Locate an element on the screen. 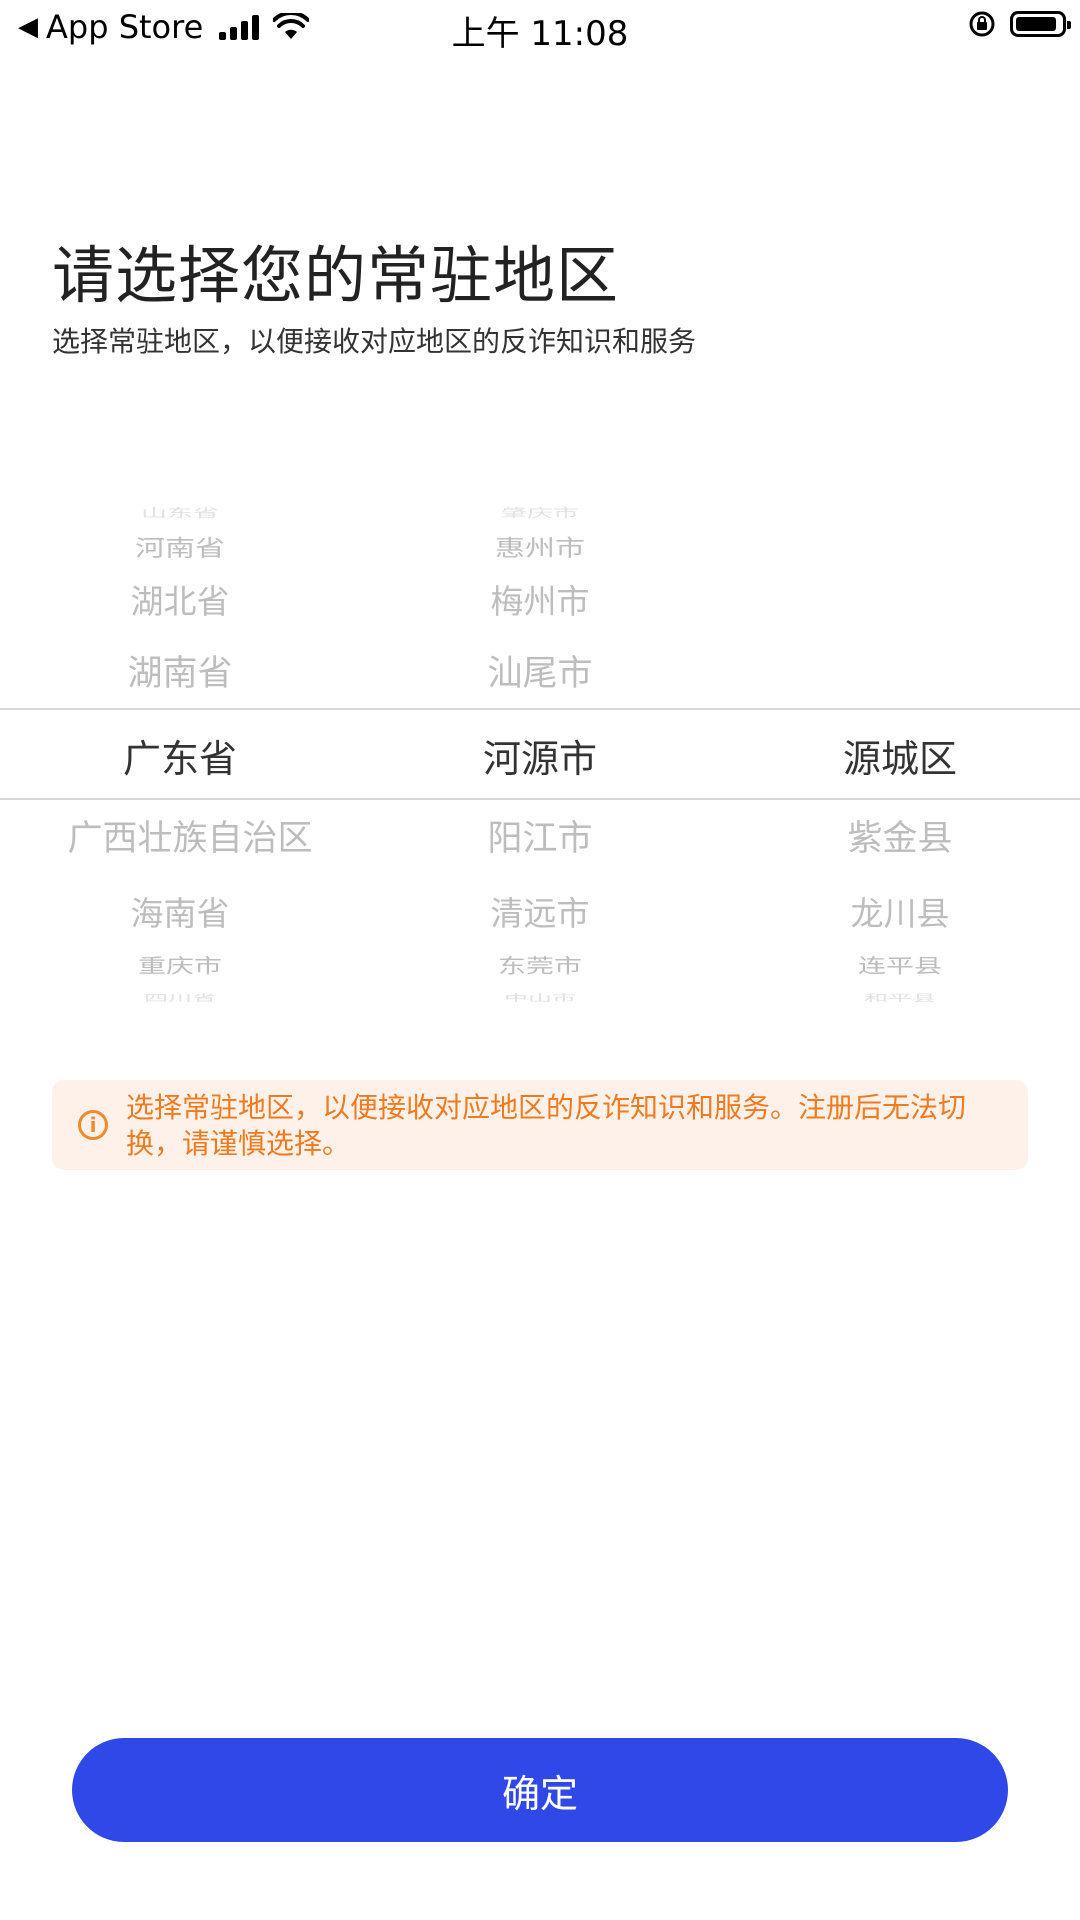 The width and height of the screenshot is (1080, 1920). notice-banner: i 选择常驻地区，以便接收对应地区的反诈知识和服务。注册后无法切换，请谨慎选择。 is located at coordinates (540, 1125).